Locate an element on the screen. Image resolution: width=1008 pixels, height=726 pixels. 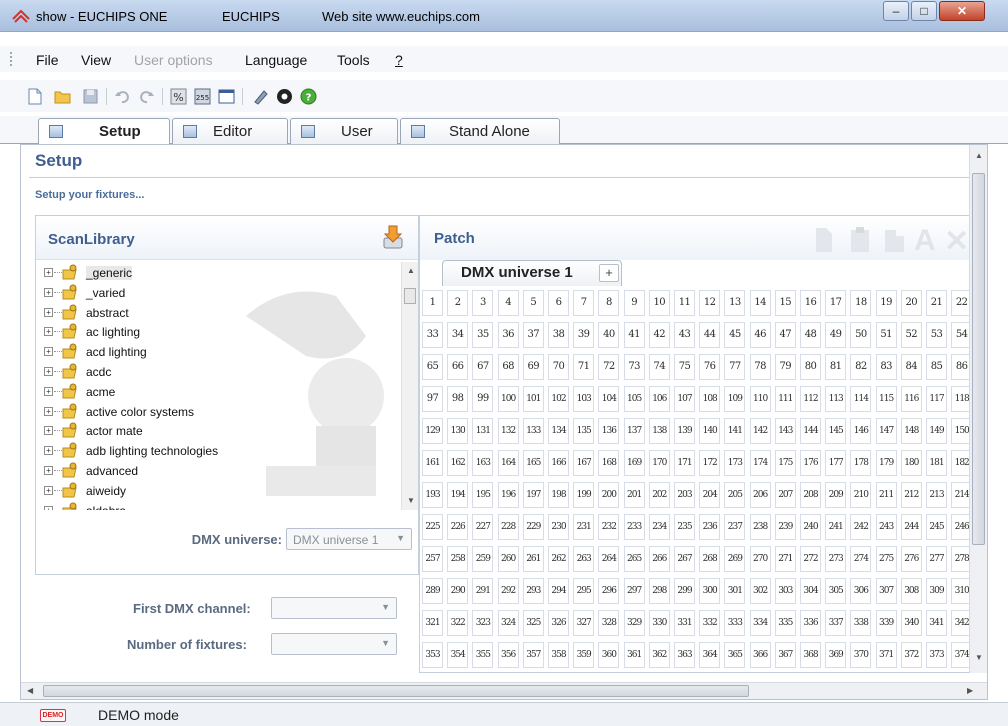
dmx-channel-cell: 65 is located at coordinates (432, 367).